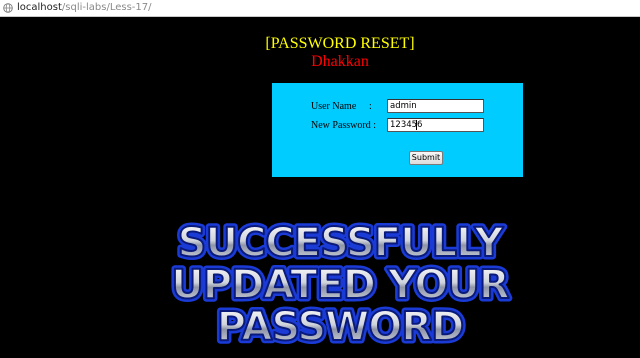 The width and height of the screenshot is (640, 358). Describe the element at coordinates (340, 61) in the screenshot. I see `page-subtitle: Dhakkan` at that location.